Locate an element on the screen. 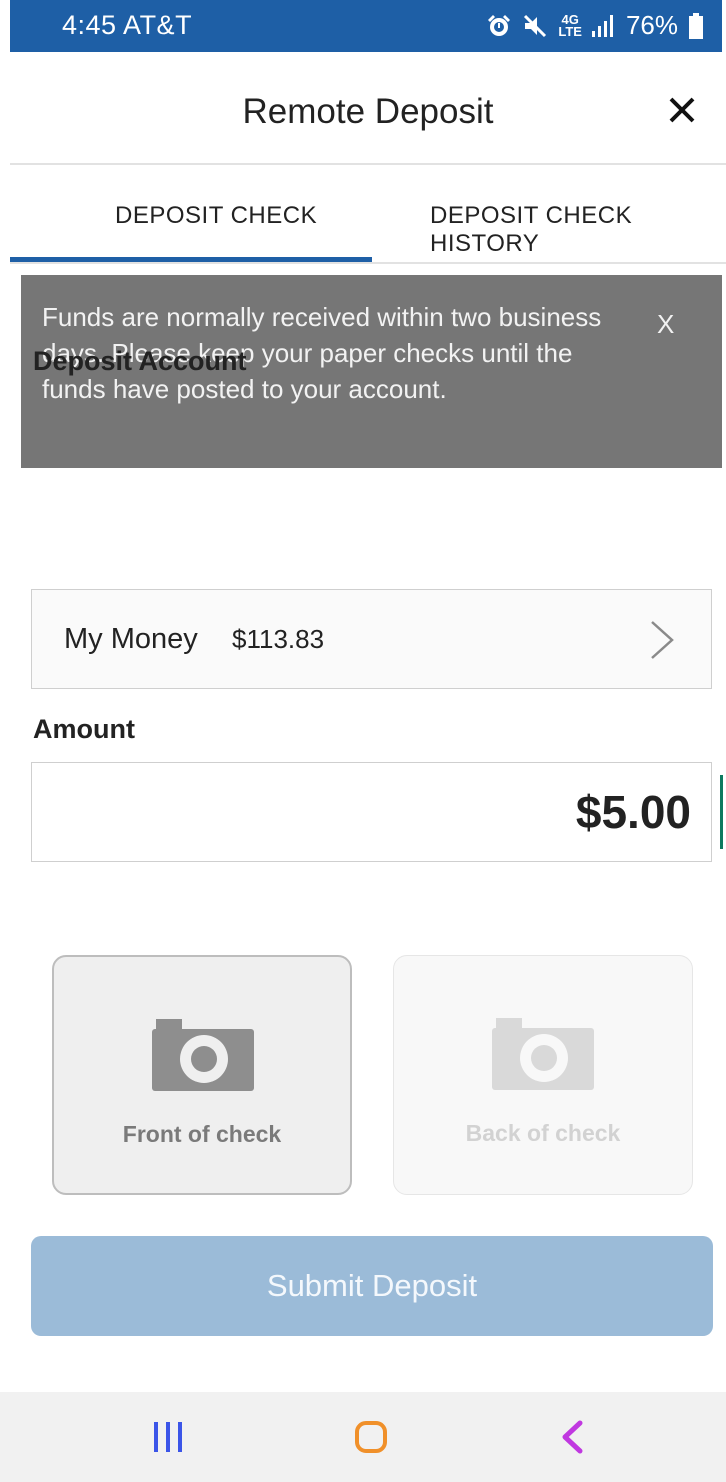 Image resolution: width=726 pixels, height=1482 pixels. signal-icon is located at coordinates (603, 25).